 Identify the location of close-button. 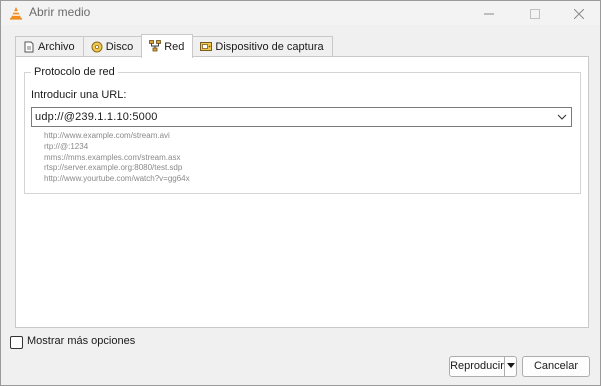
(579, 13).